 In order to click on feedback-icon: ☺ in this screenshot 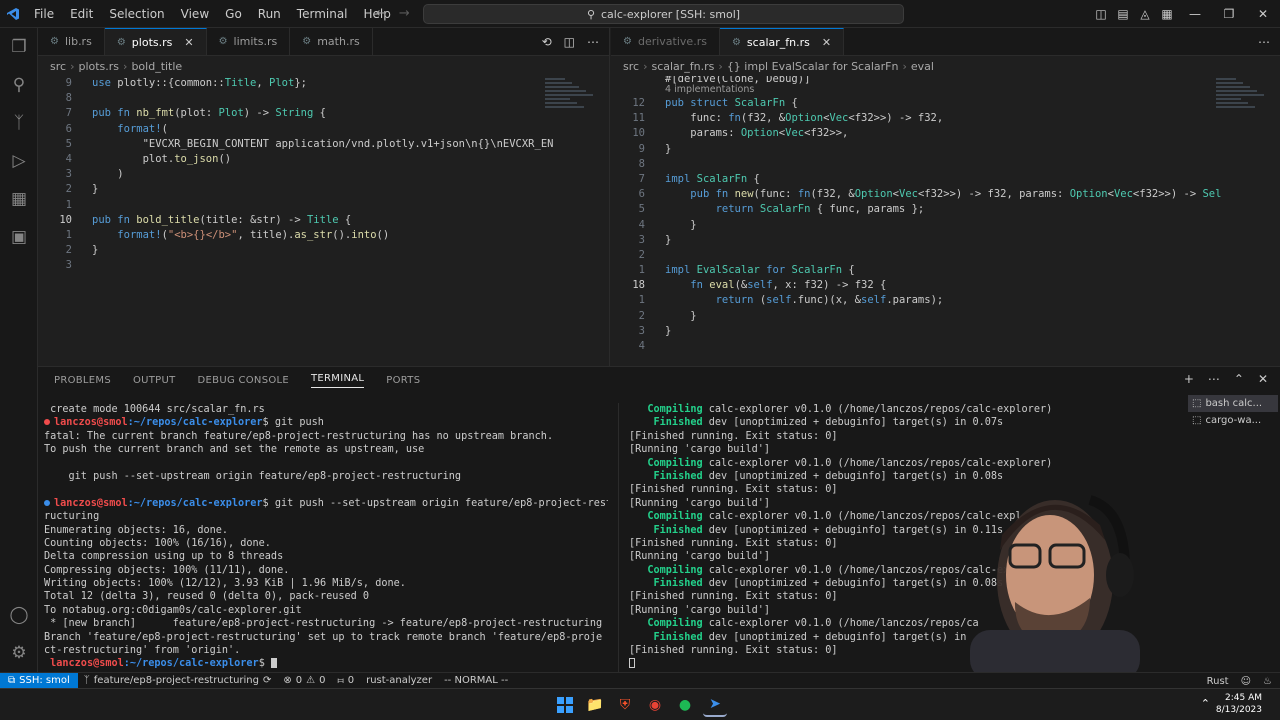, I will do `click(1246, 681)`.